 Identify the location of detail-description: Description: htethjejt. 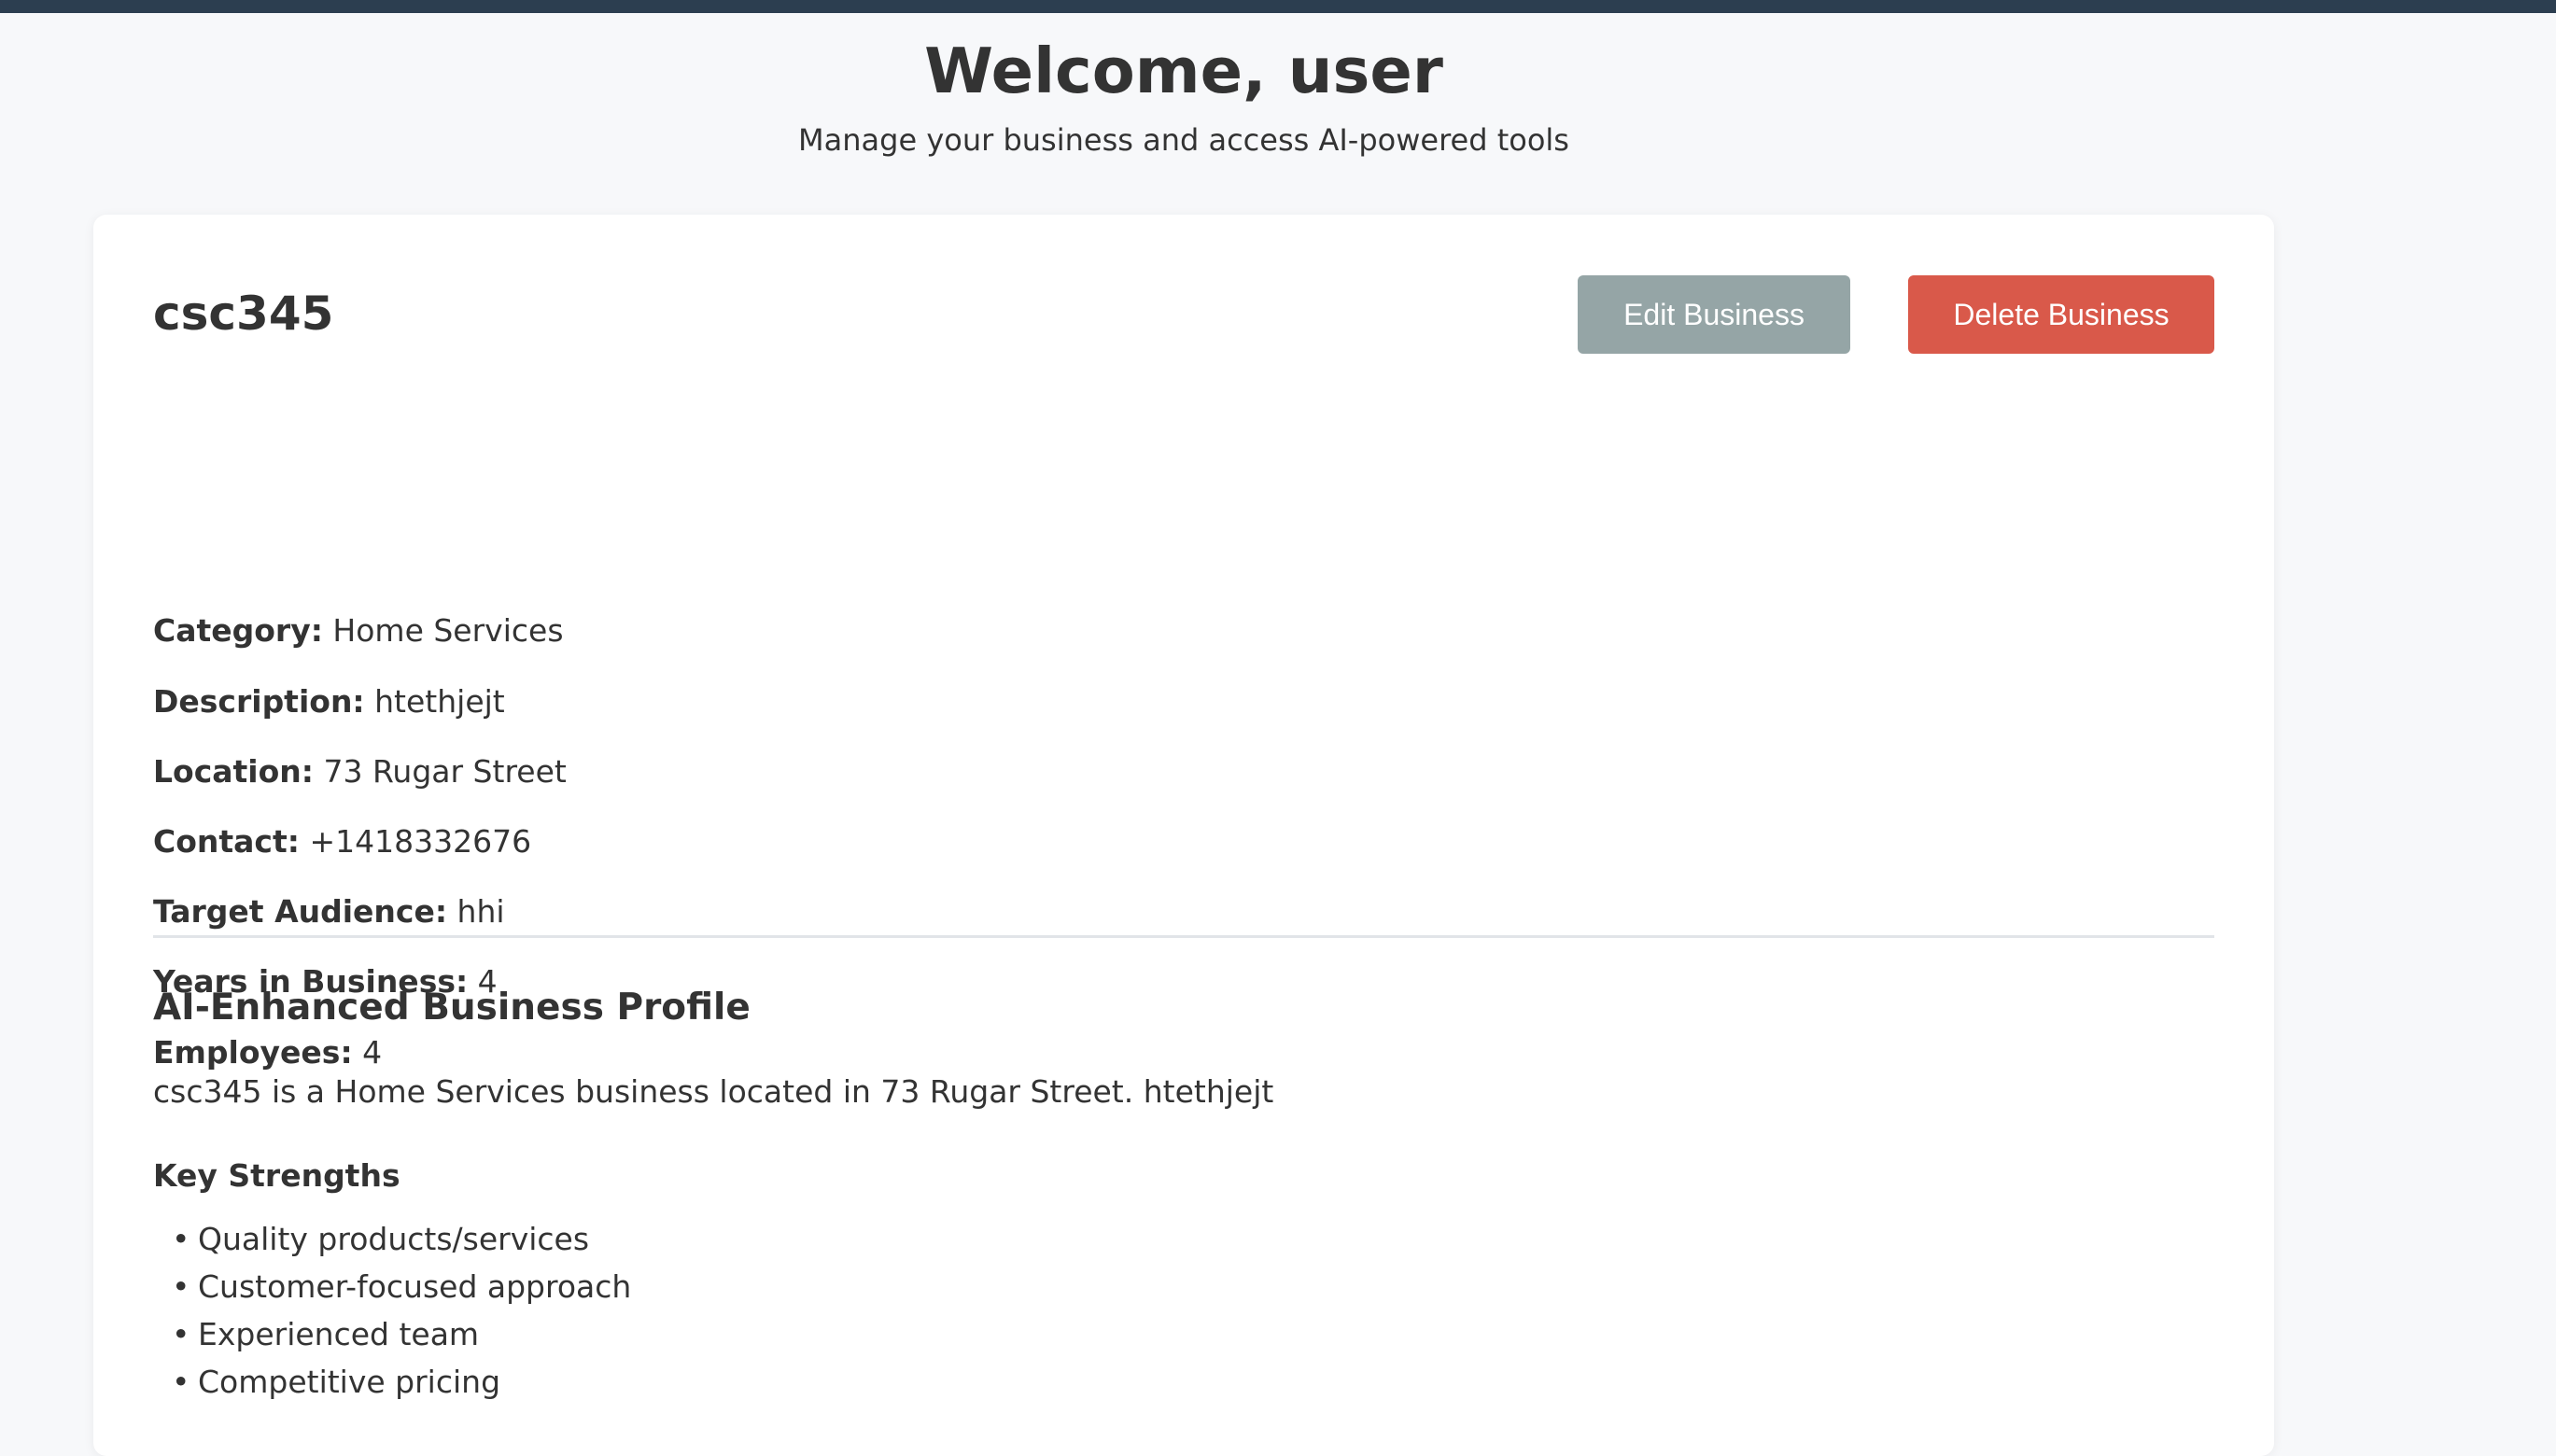
(329, 701).